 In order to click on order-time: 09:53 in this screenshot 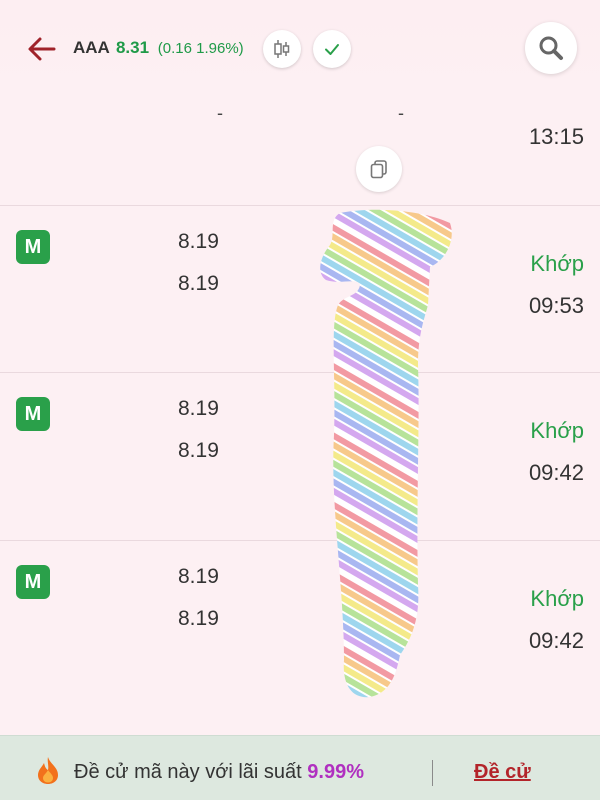, I will do `click(556, 305)`.